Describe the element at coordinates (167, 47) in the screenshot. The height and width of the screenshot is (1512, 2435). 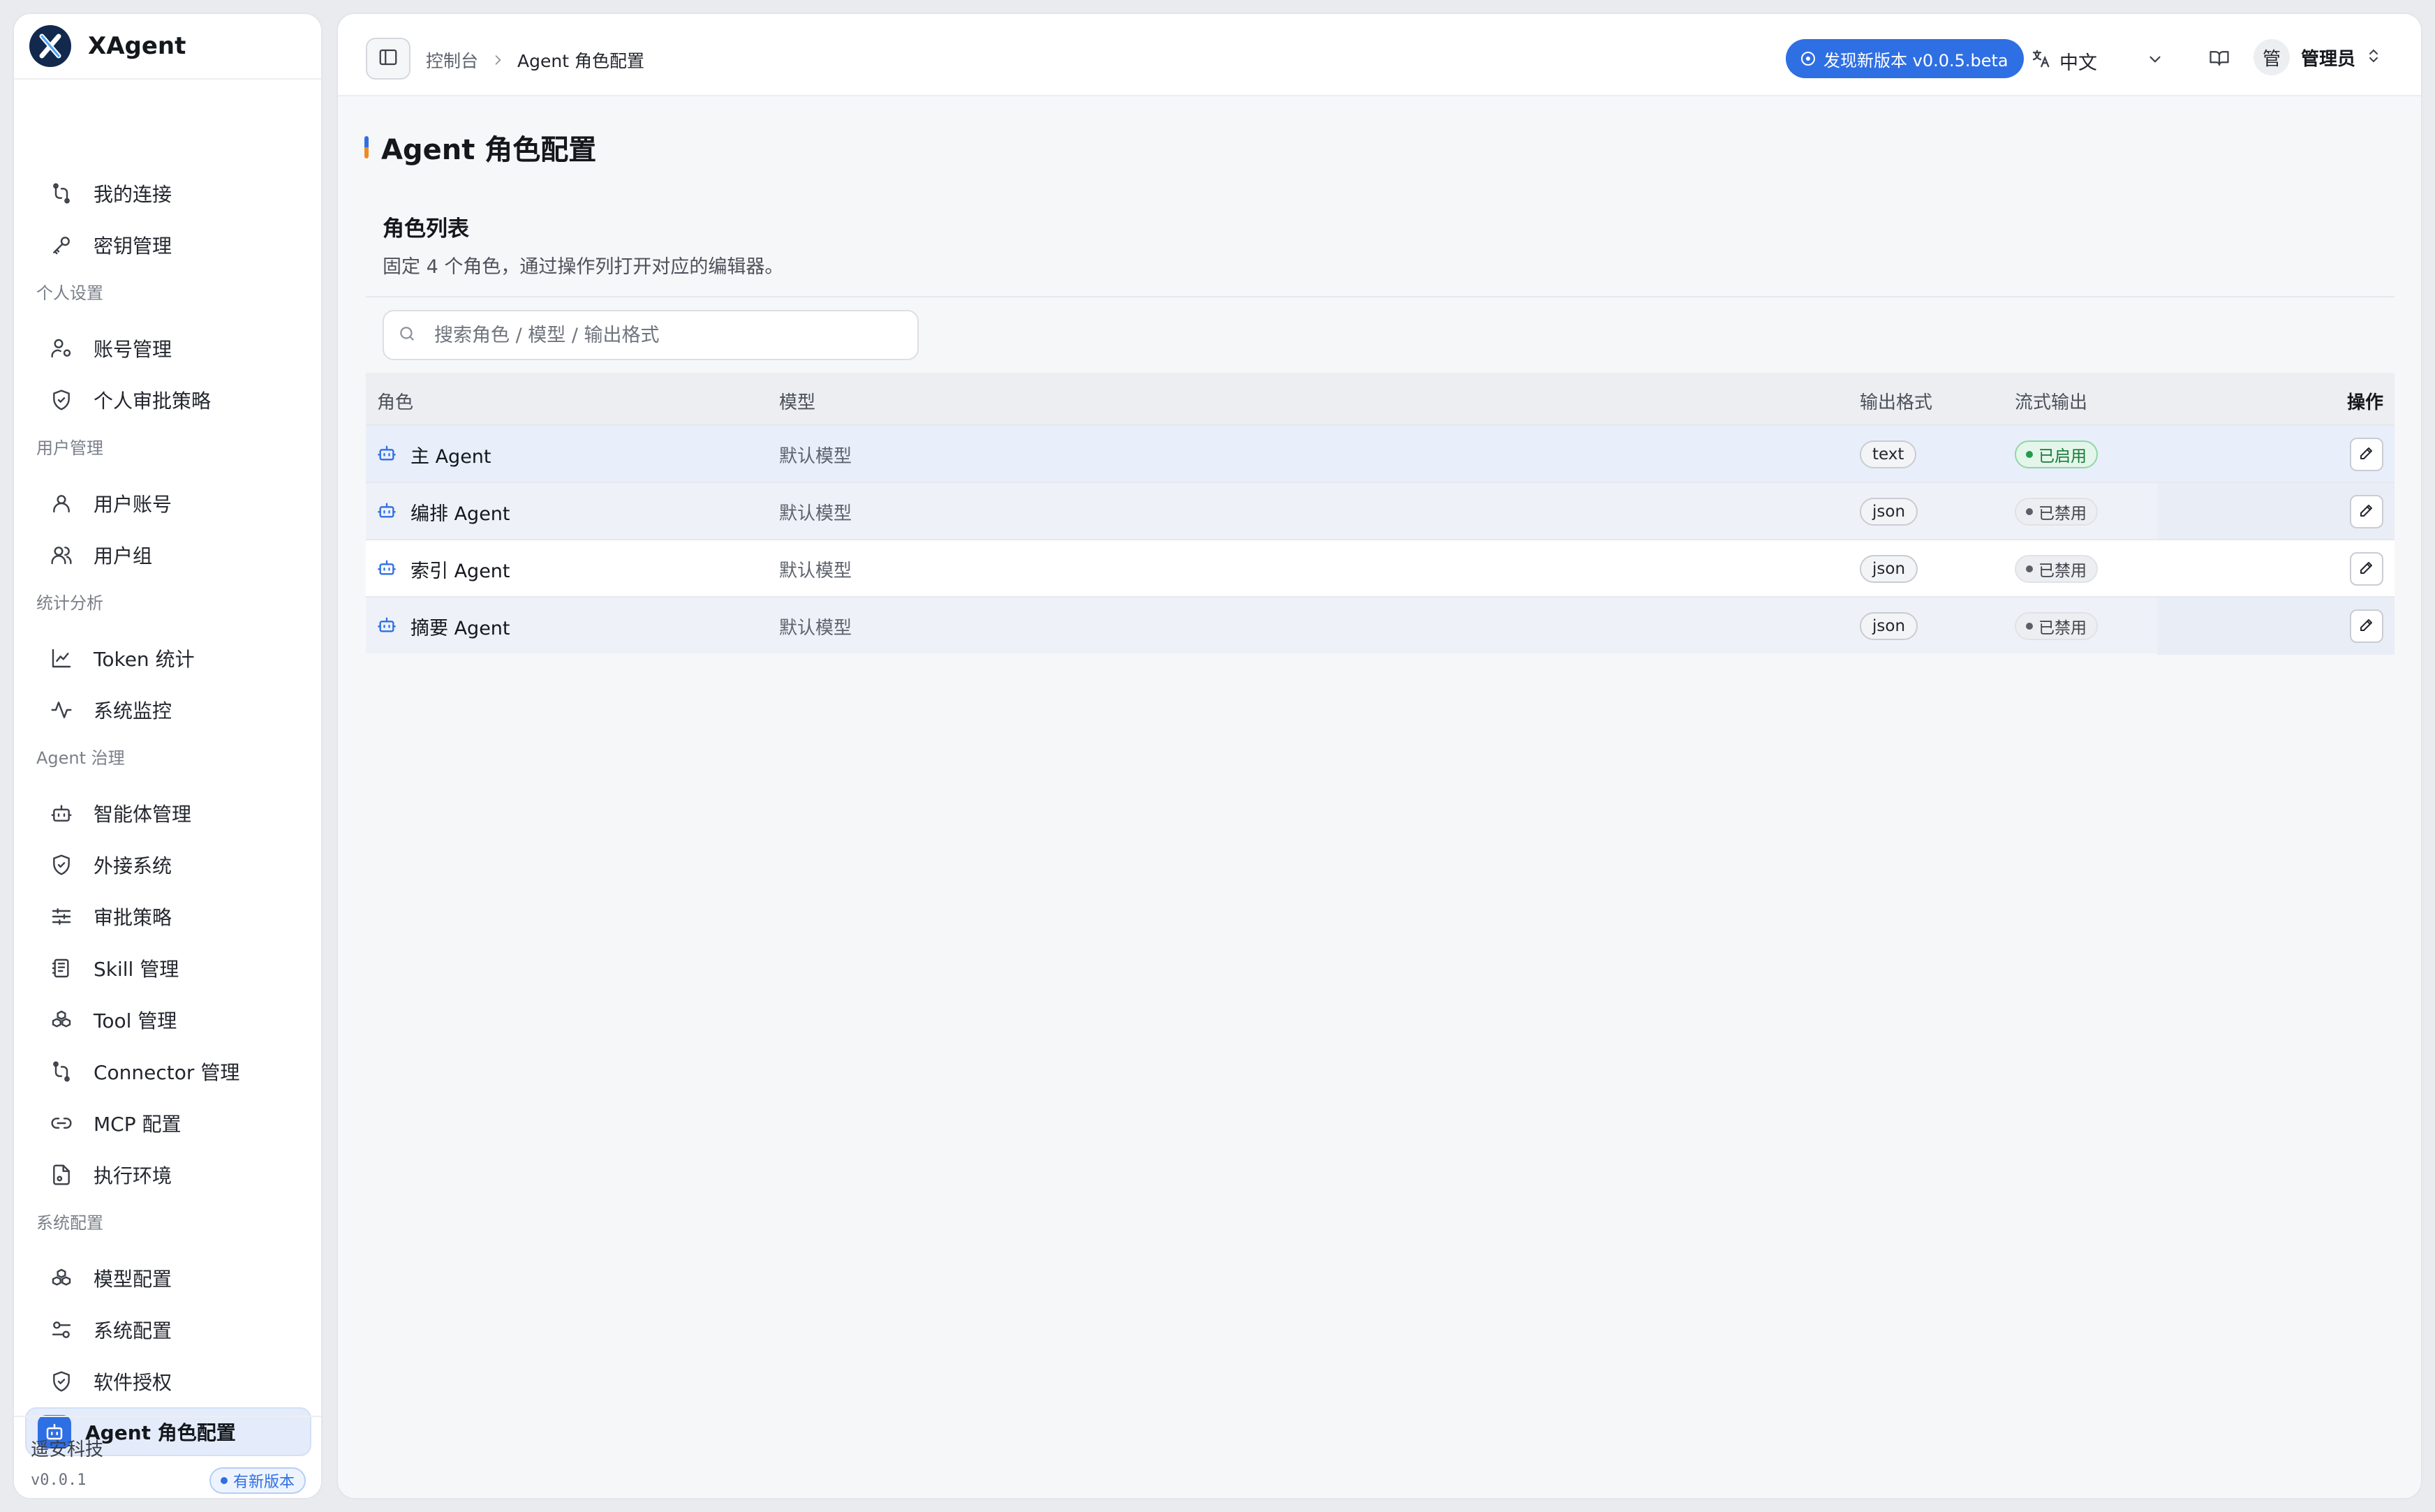
I see `brand: XAgent` at that location.